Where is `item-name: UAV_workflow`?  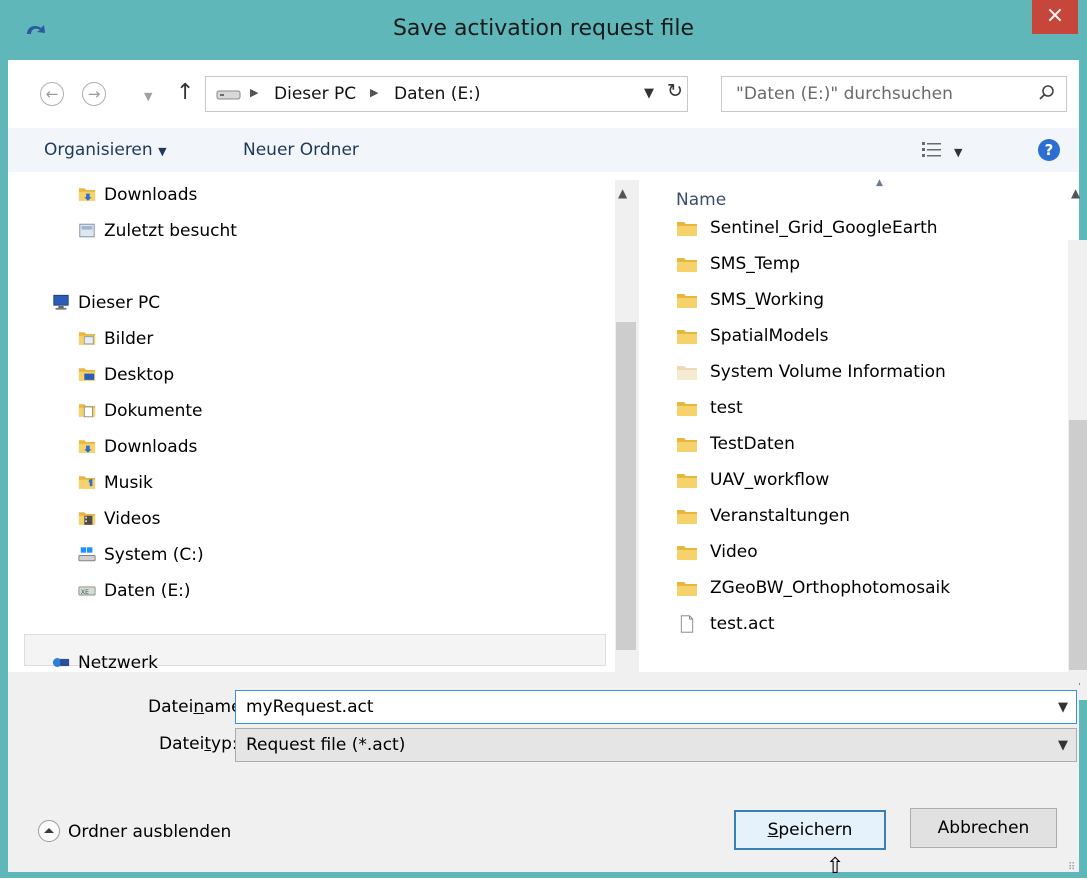
item-name: UAV_workflow is located at coordinates (770, 480).